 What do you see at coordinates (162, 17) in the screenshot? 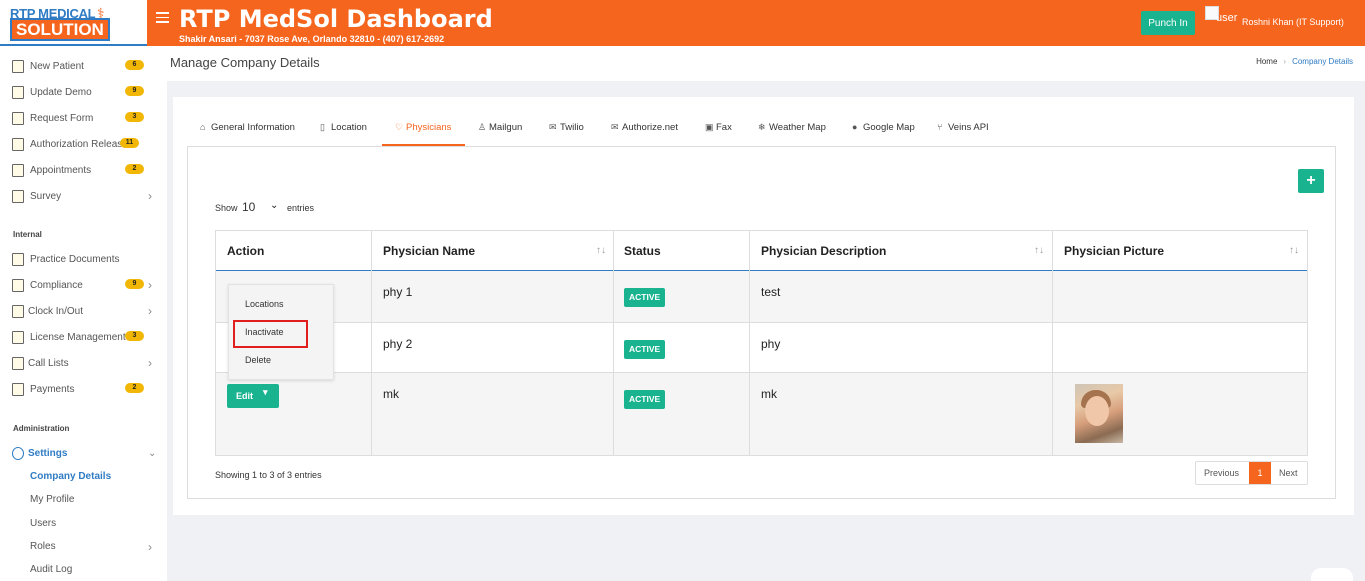
I see `menu-toggle-icon` at bounding box center [162, 17].